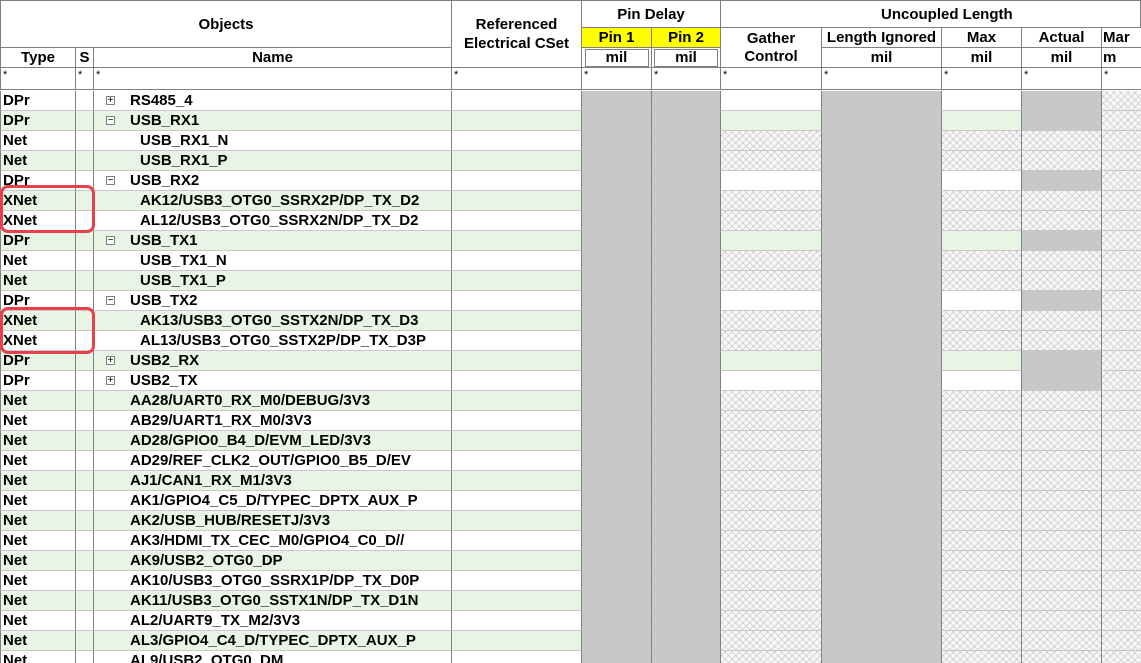 This screenshot has height=663, width=1141. Describe the element at coordinates (651, 14) in the screenshot. I see `pin-delay-header: Pin Delay` at that location.